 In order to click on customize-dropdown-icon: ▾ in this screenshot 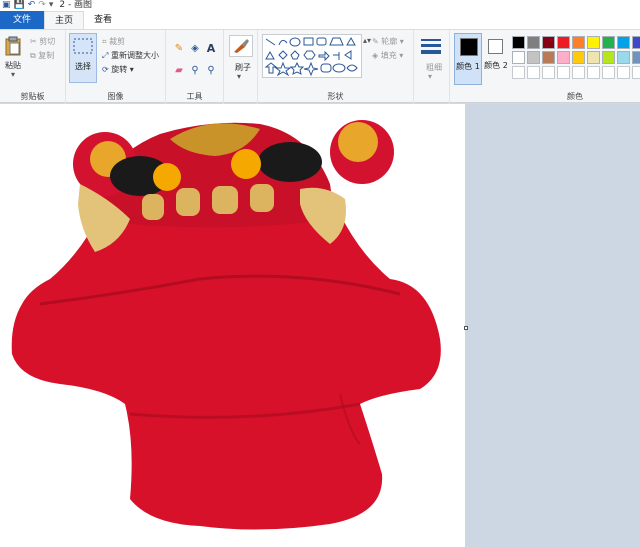, I will do `click(51, 5)`.